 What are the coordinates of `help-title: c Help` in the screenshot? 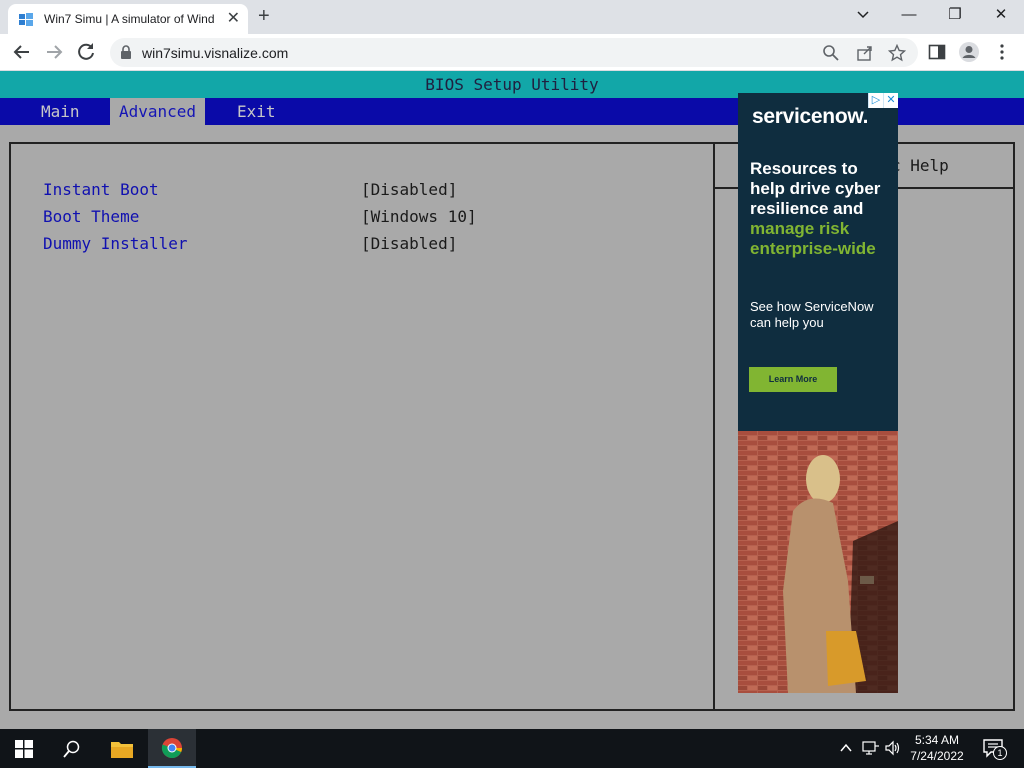 It's located at (920, 165).